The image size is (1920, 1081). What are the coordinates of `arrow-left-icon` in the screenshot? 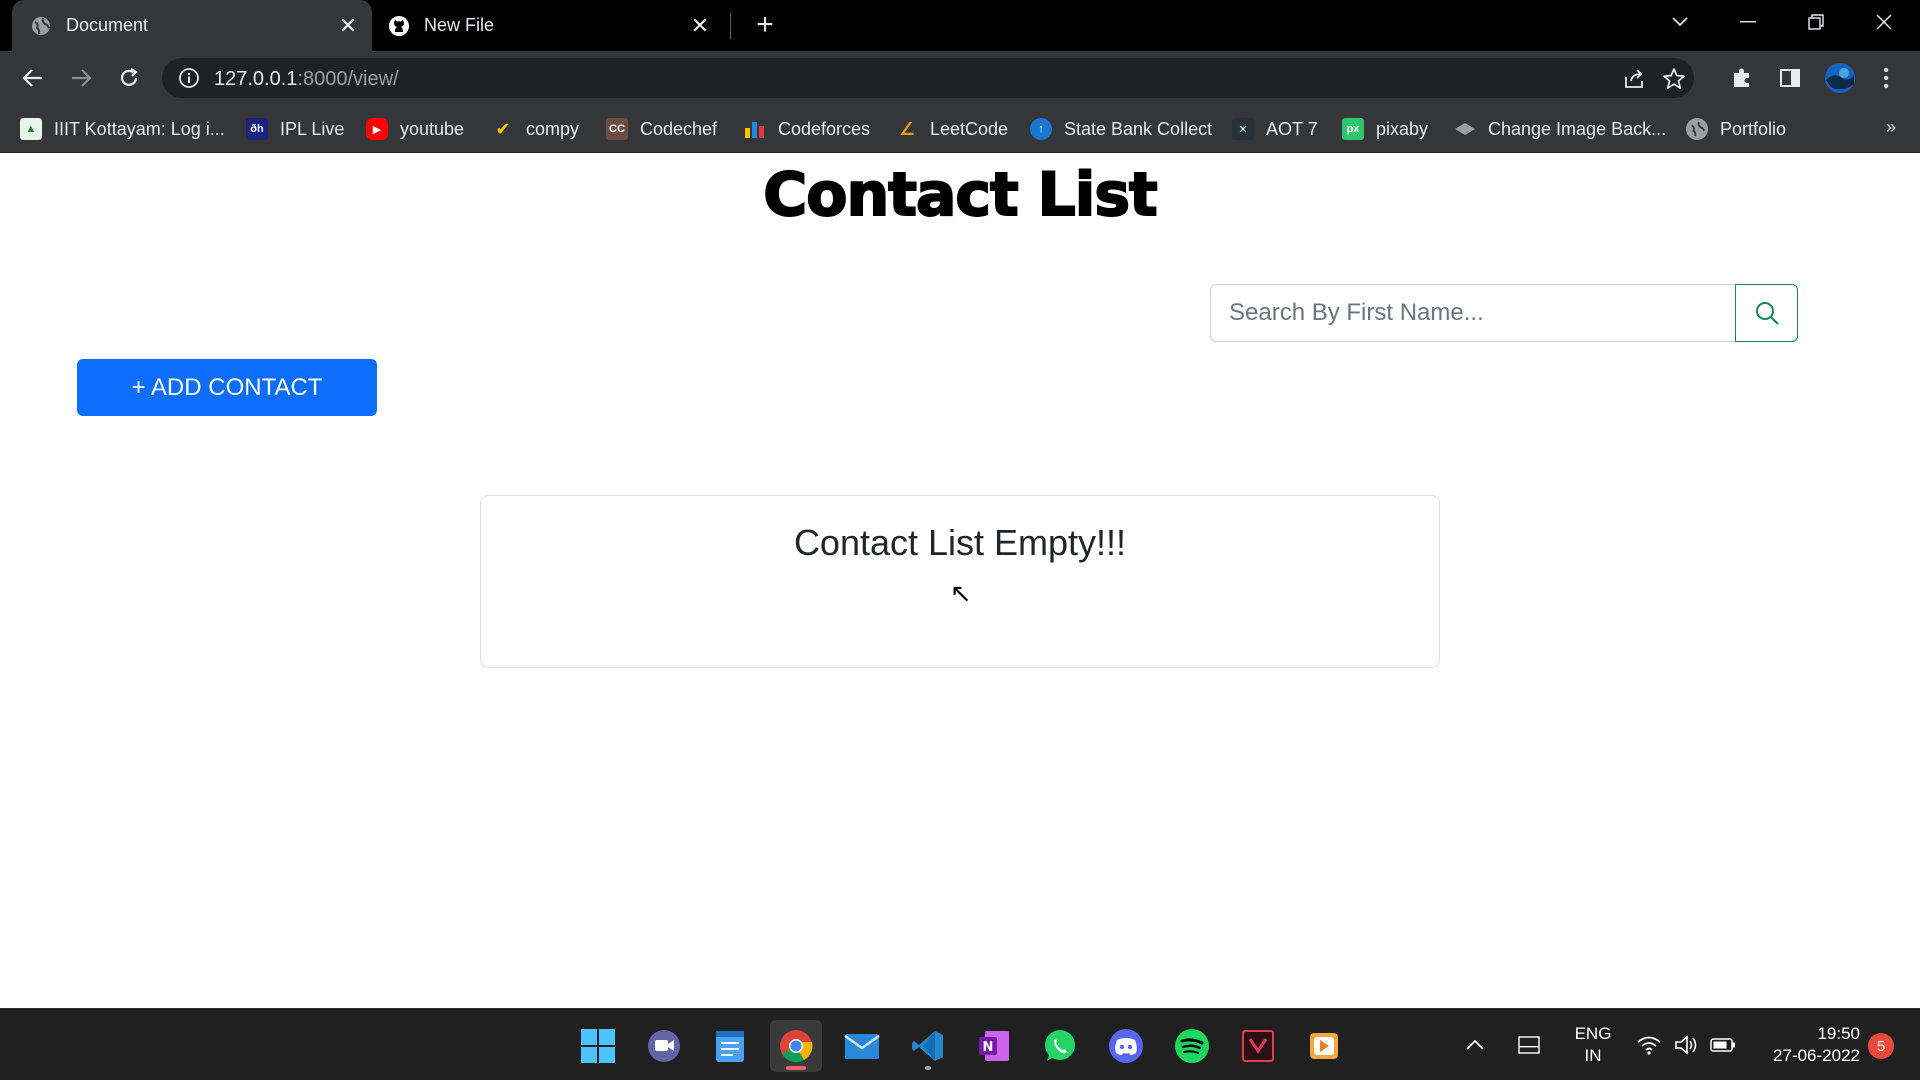 It's located at (32, 78).